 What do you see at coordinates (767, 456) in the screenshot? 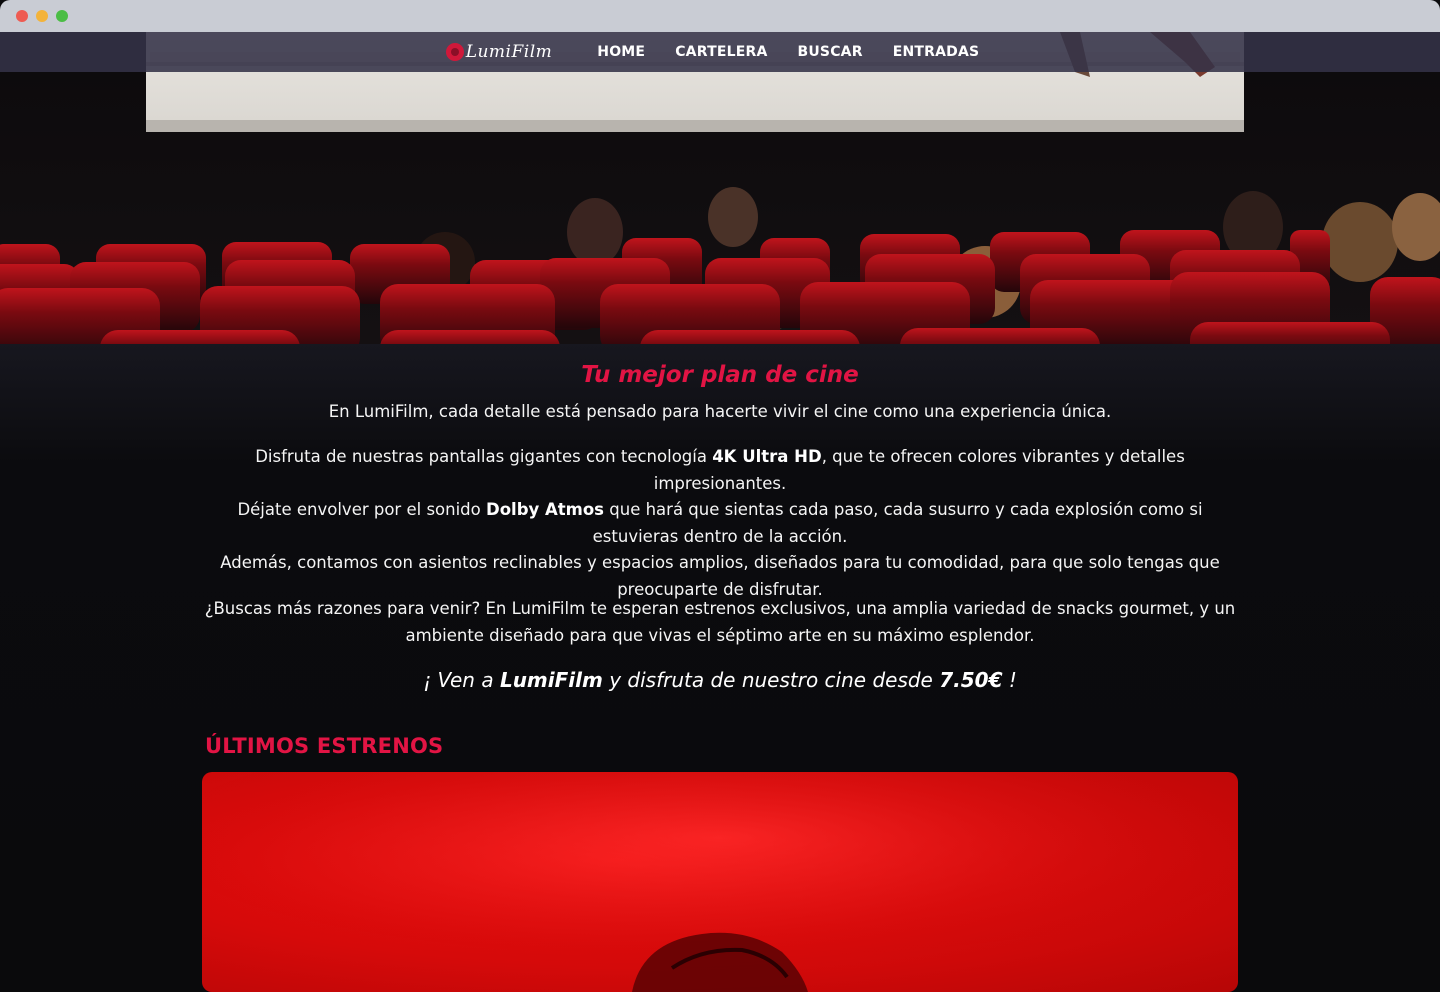
I see `highlight-4k: 4K Ultra HD` at bounding box center [767, 456].